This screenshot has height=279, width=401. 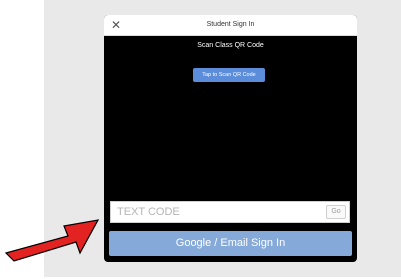 I want to click on modal-title: Student Sign In, so click(x=230, y=24).